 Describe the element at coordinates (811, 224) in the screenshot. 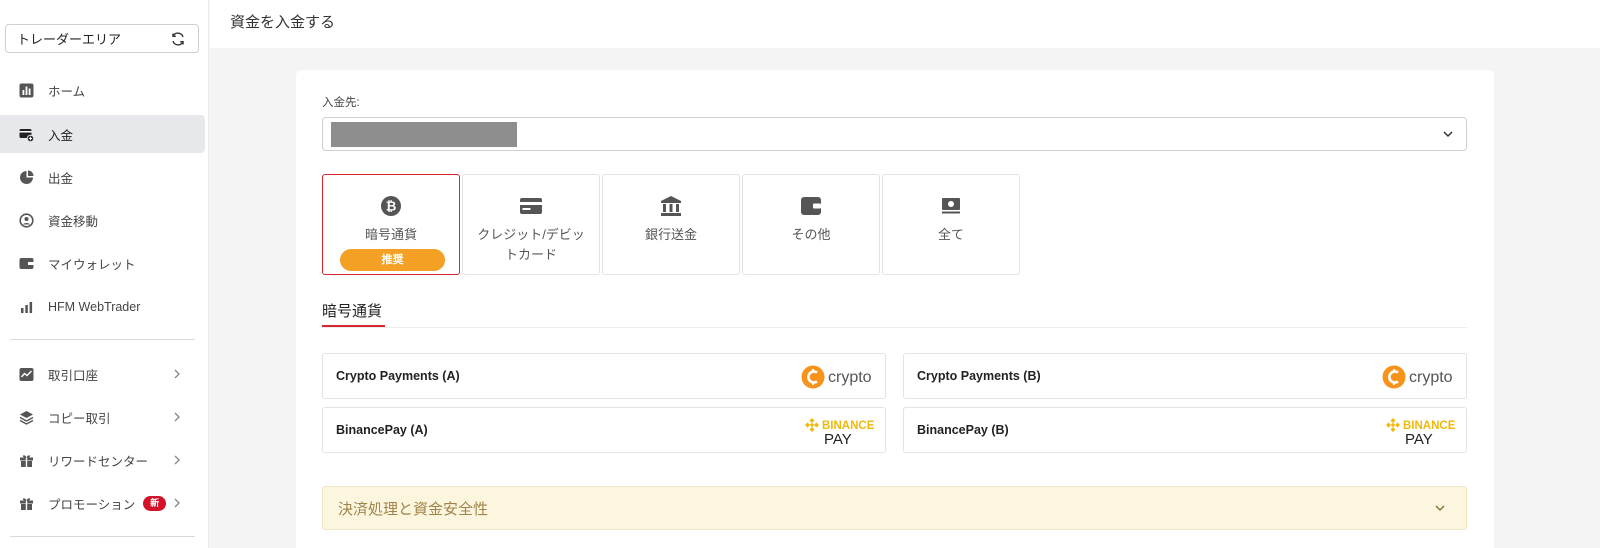

I see `tab-other: その他` at that location.